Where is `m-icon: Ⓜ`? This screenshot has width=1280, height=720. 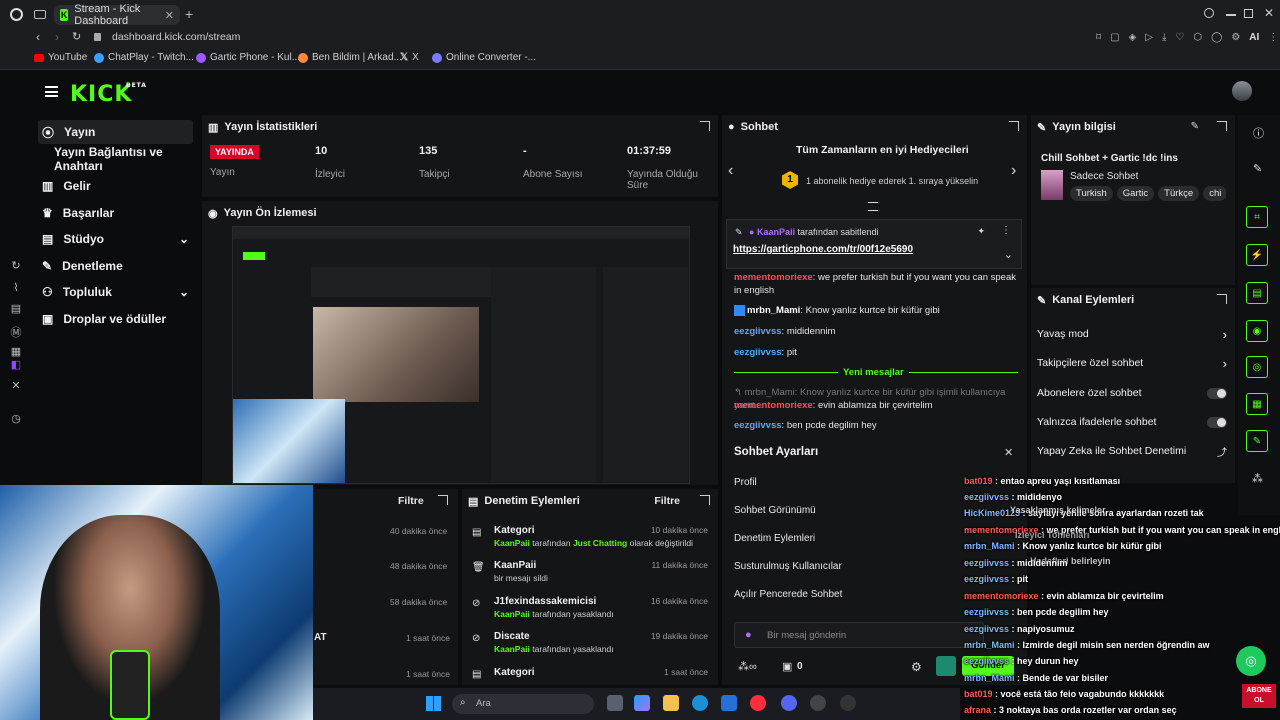
m-icon: Ⓜ is located at coordinates (16, 331).